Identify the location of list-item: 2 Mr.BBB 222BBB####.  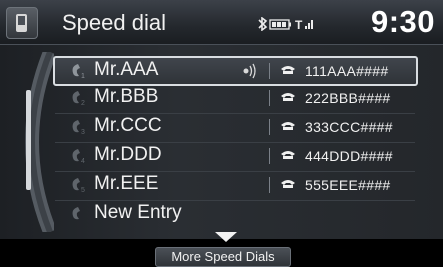
(235, 99).